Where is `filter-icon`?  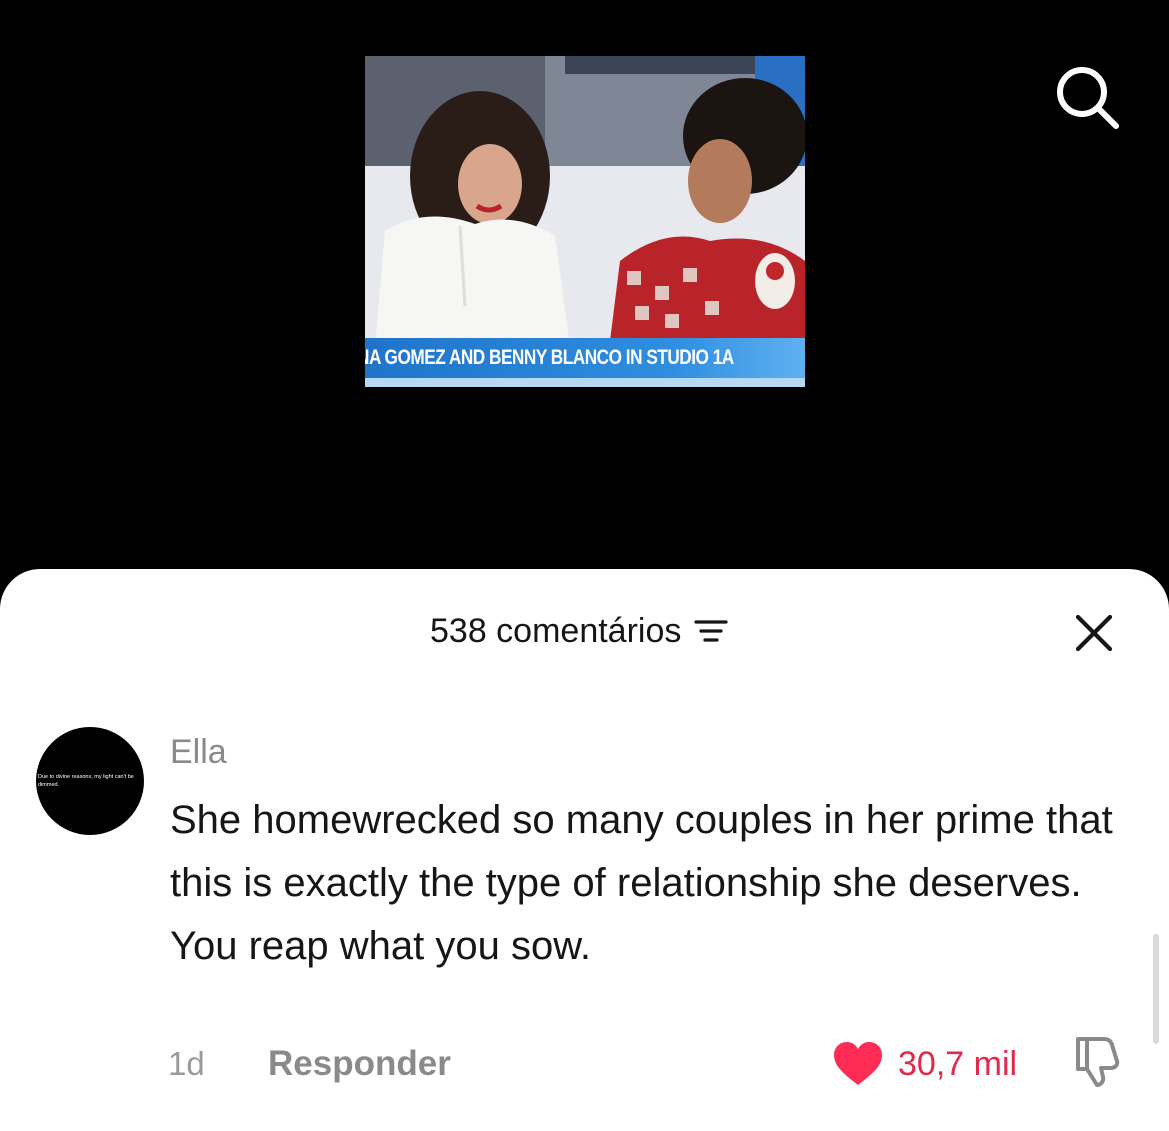
filter-icon is located at coordinates (711, 631).